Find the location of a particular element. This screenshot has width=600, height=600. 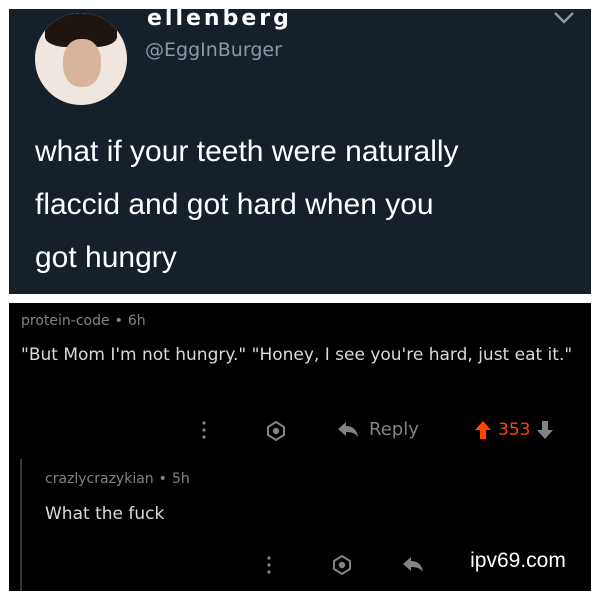

vote-controls: 353 is located at coordinates (514, 430).